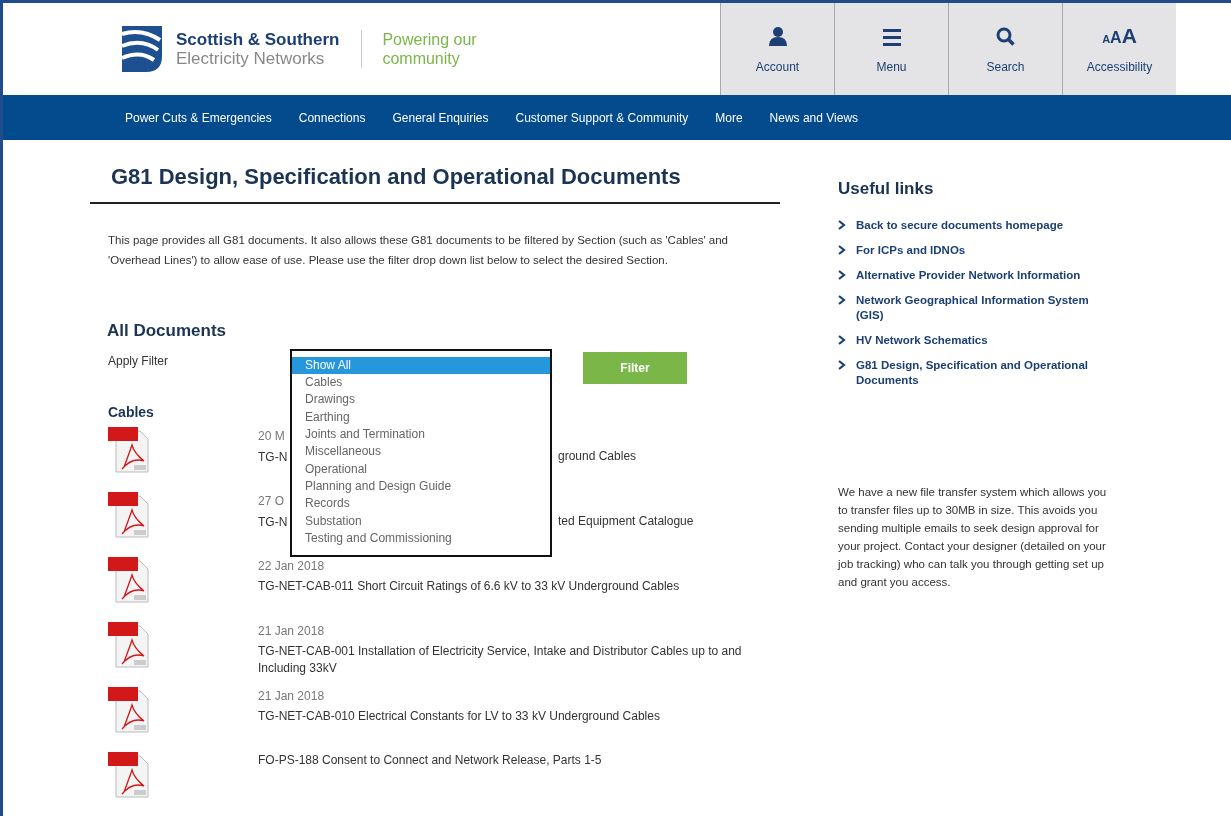  I want to click on dropdown-option: Planning and Design Guide, so click(421, 486).